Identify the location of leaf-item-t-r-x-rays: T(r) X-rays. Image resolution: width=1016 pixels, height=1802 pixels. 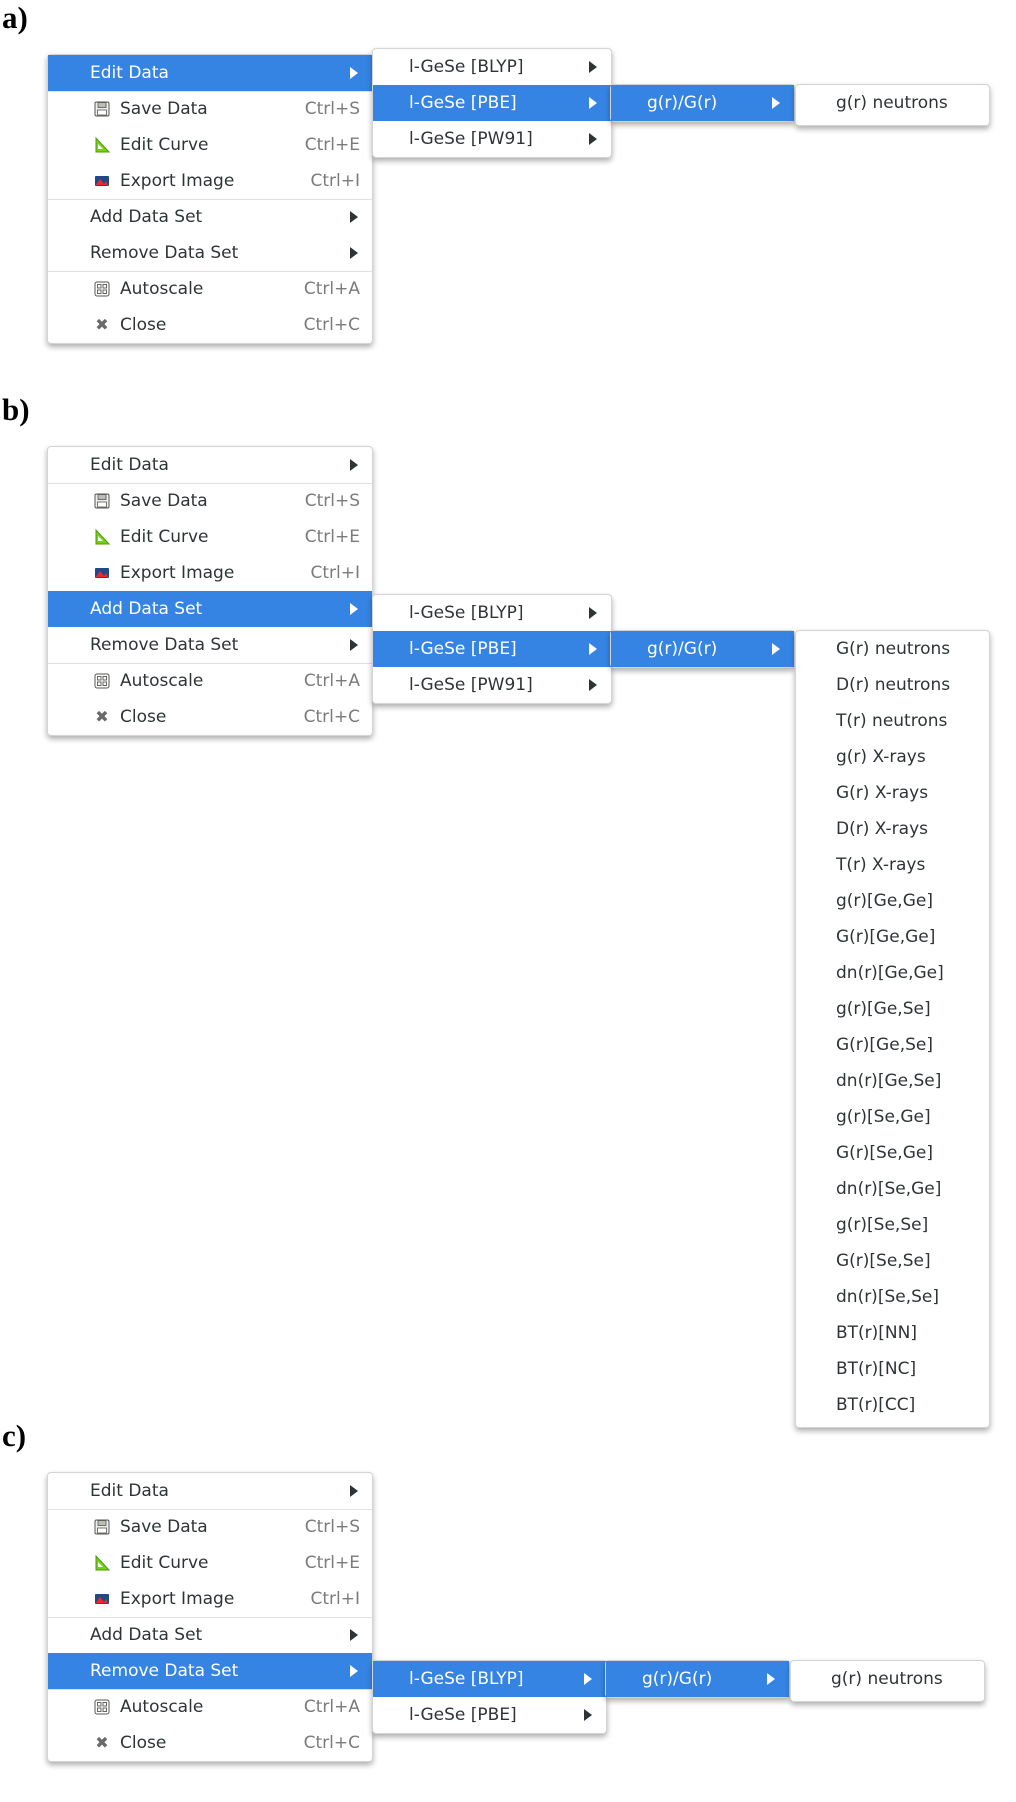
(892, 865).